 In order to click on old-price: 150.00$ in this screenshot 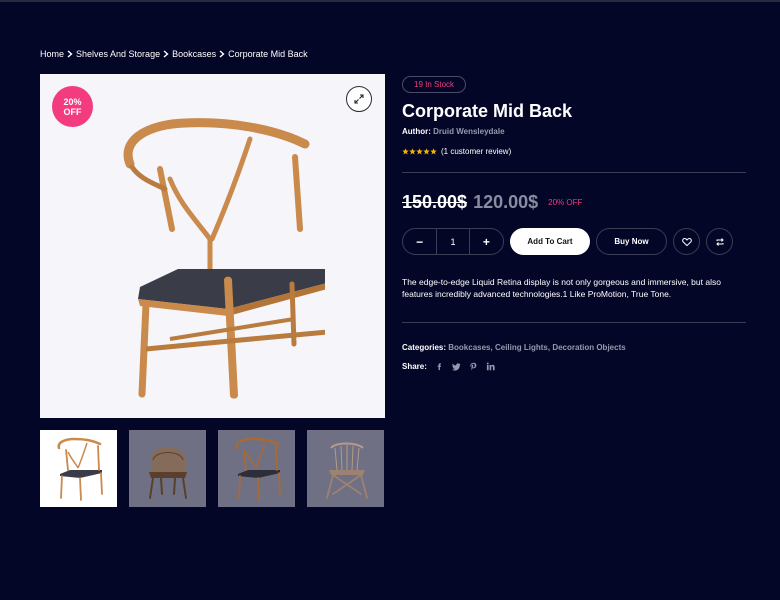, I will do `click(435, 202)`.